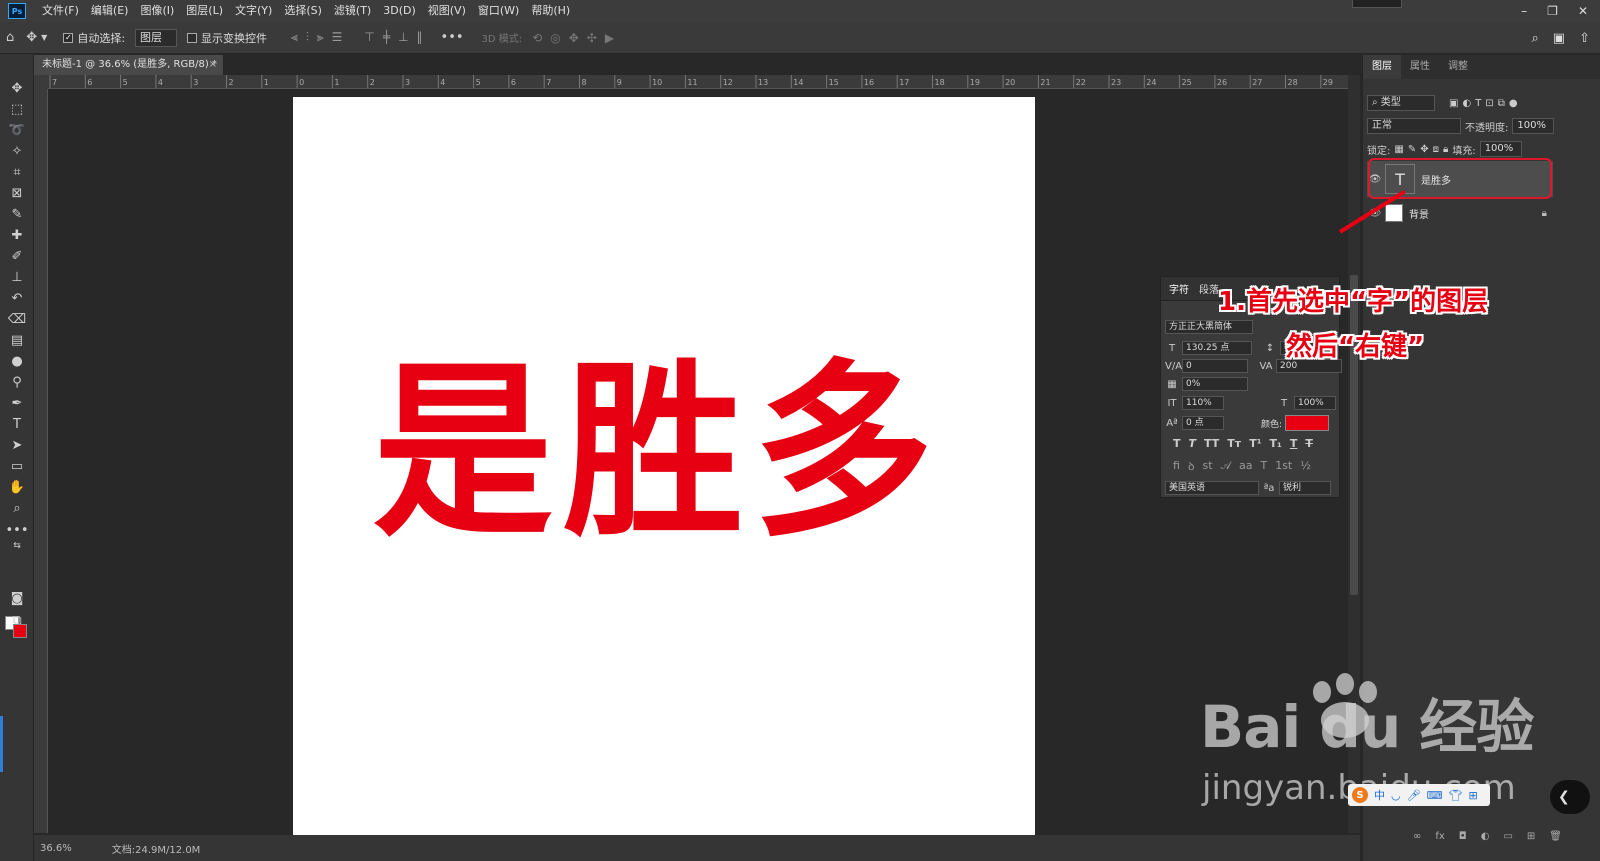 The width and height of the screenshot is (1600, 861). What do you see at coordinates (1460, 213) in the screenshot?
I see `layer-row-background: 👁︎ 背景 🔒︎` at bounding box center [1460, 213].